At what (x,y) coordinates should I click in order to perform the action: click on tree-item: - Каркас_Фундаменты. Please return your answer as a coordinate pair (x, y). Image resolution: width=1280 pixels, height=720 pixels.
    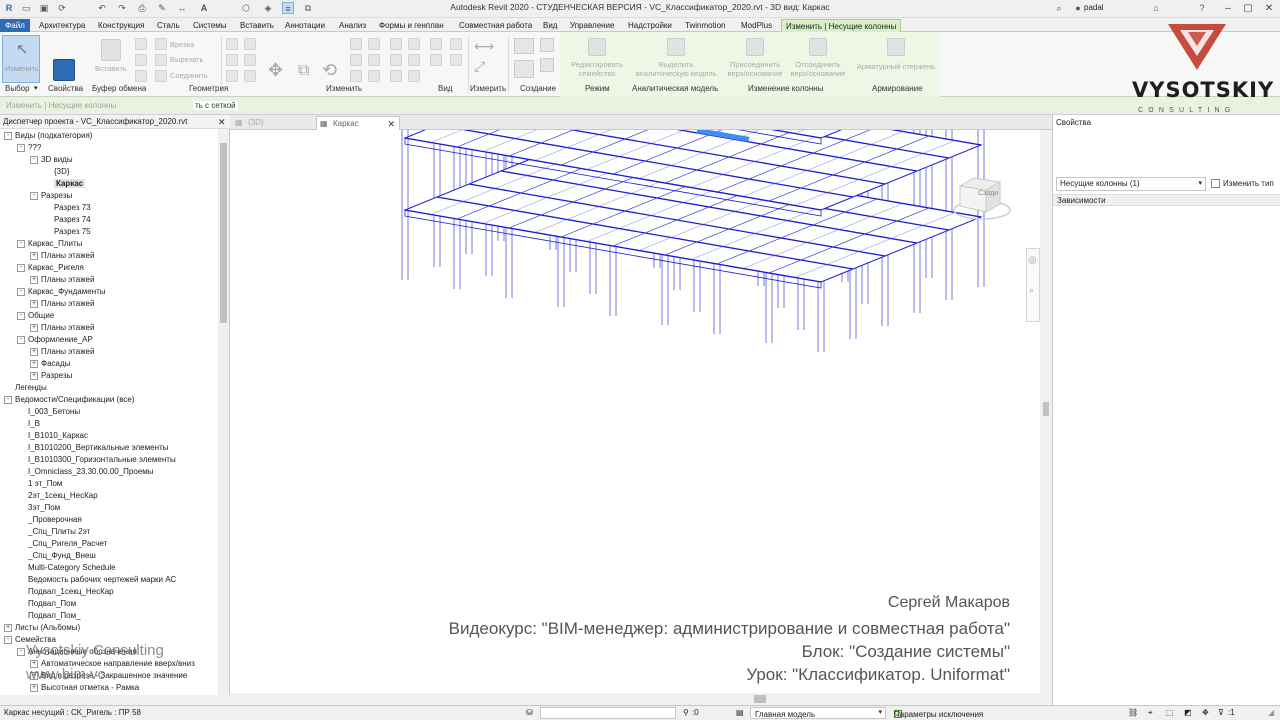
    Looking at the image, I should click on (61, 292).